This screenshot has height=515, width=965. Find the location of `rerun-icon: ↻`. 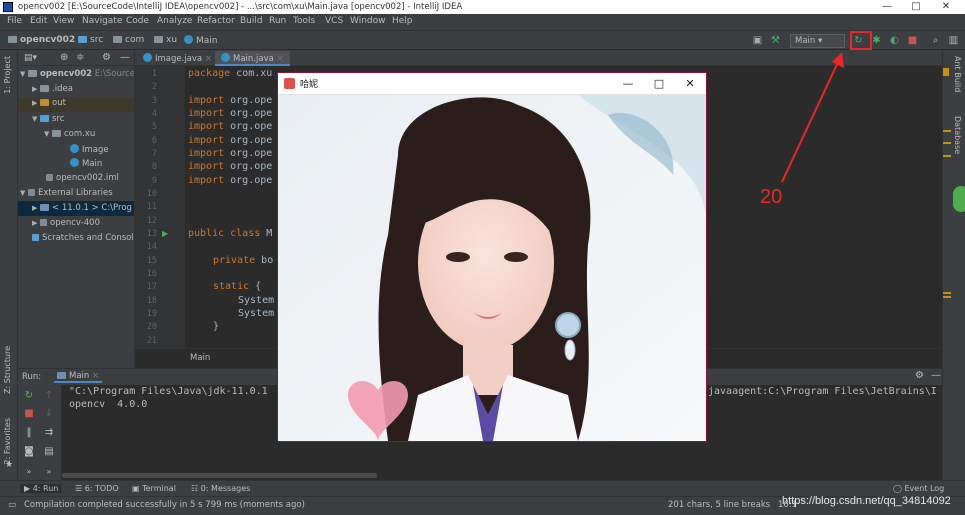

rerun-icon: ↻ is located at coordinates (29, 395).